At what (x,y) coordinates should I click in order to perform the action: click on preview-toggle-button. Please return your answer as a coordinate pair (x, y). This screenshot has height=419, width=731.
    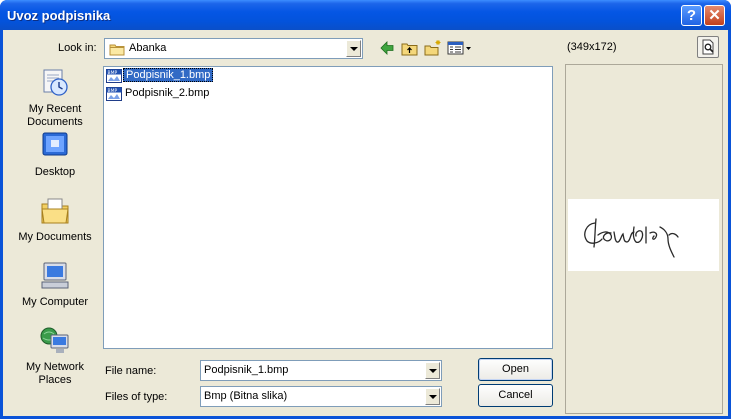
    Looking at the image, I should click on (708, 47).